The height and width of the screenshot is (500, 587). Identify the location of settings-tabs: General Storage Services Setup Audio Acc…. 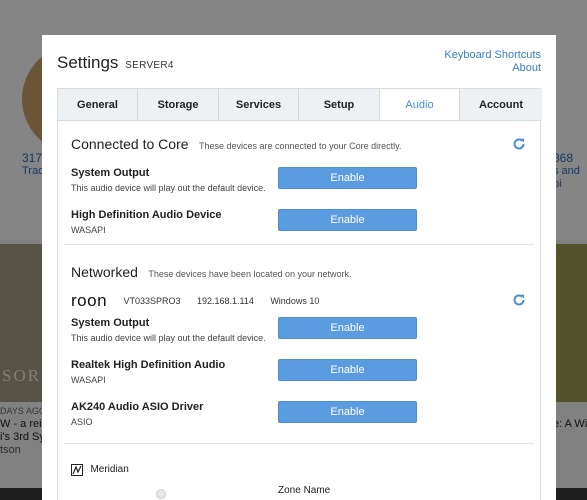
(299, 104).